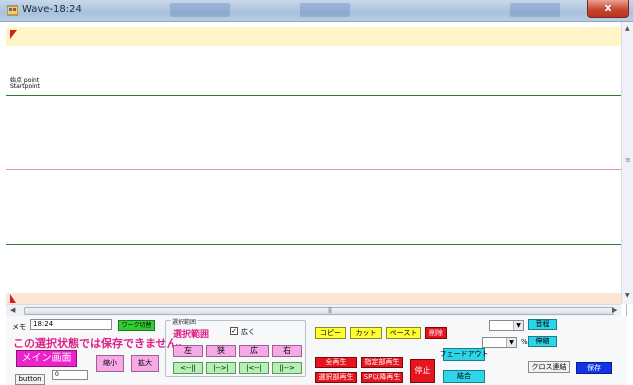 Image resolution: width=633 pixels, height=385 pixels. Describe the element at coordinates (13, 34) in the screenshot. I see `start-marker-icon` at that location.